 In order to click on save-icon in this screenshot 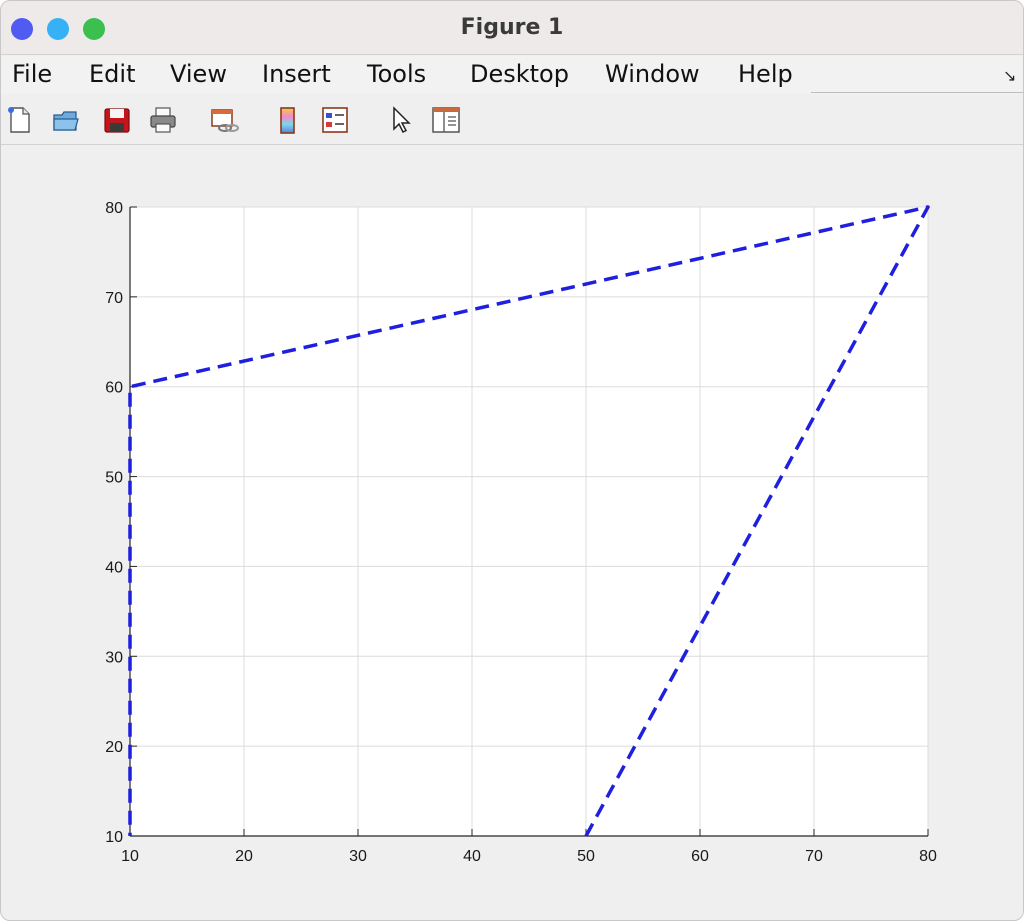, I will do `click(117, 120)`.